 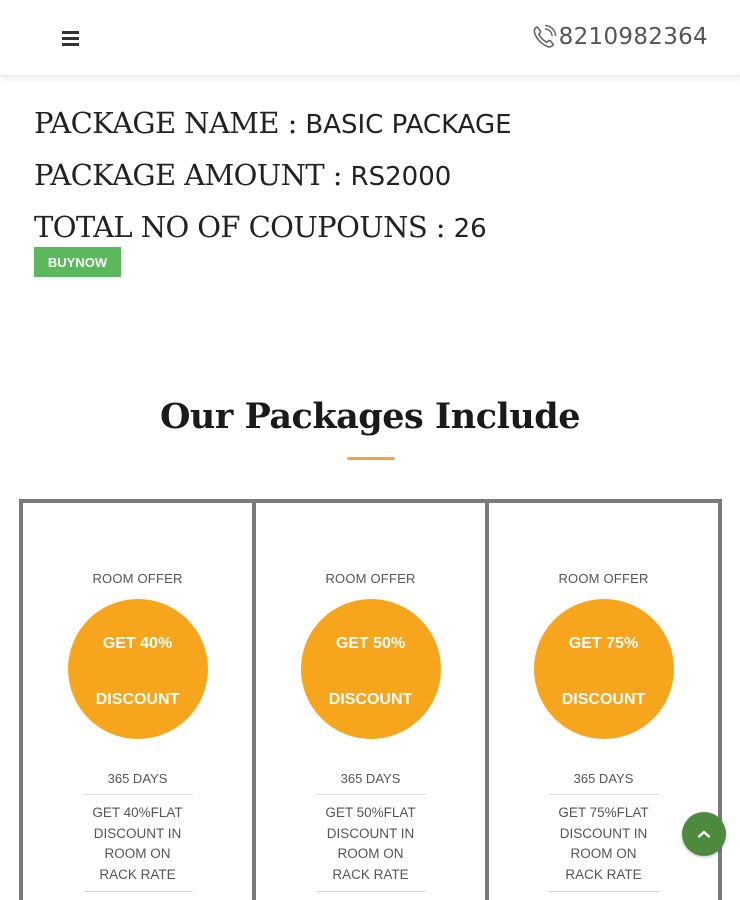 I want to click on coupons-value: 26, so click(x=470, y=229).